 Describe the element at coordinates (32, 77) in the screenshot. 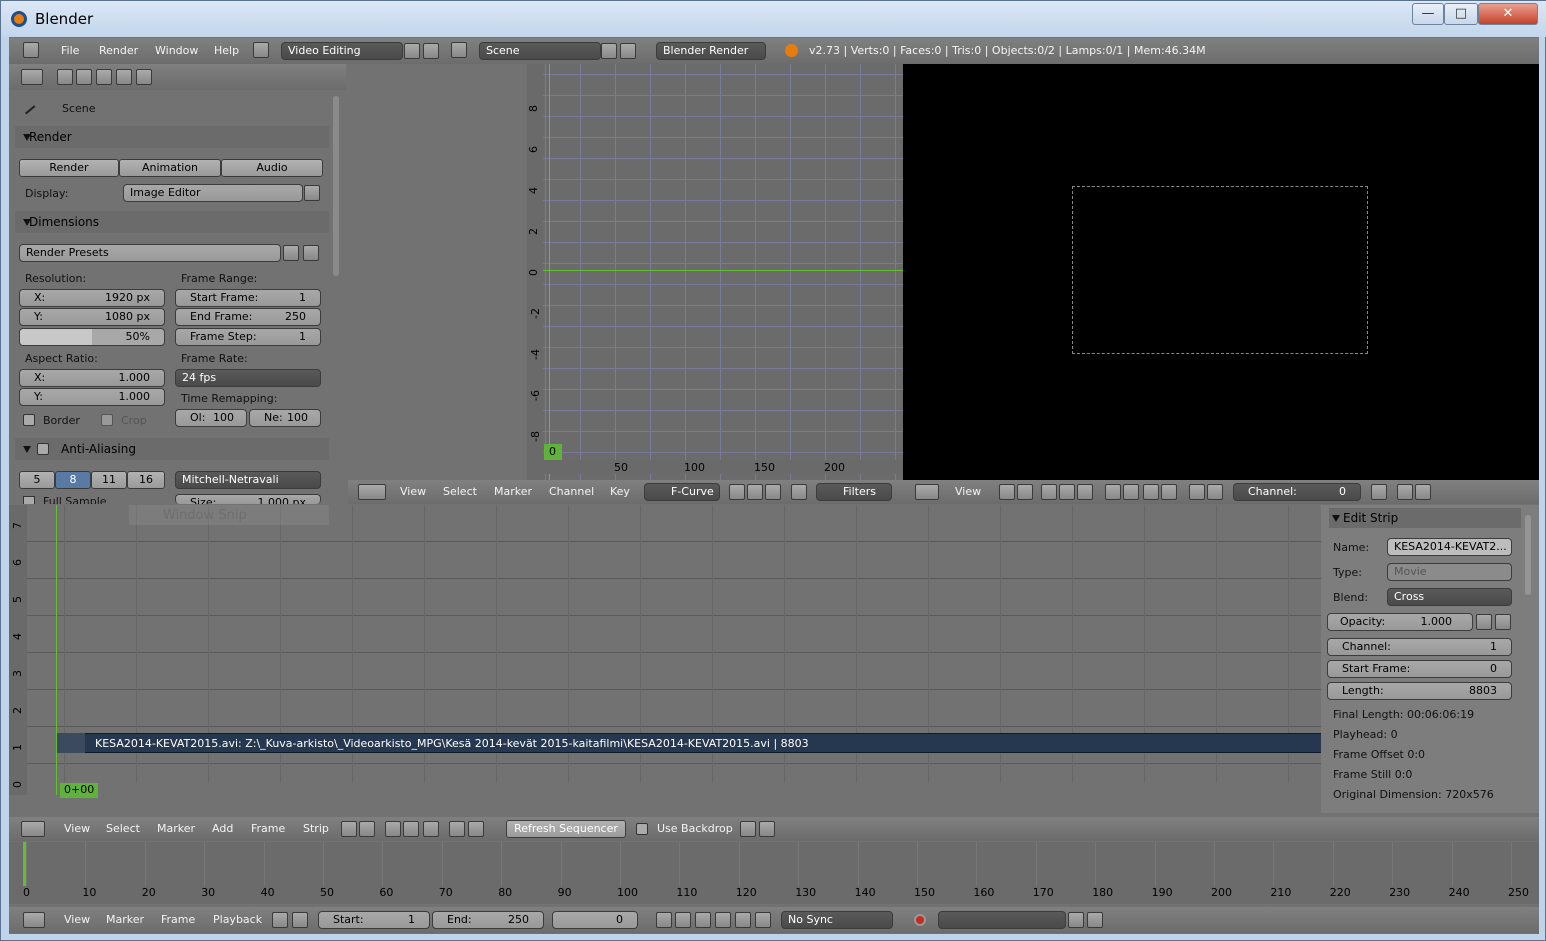

I see `editor-type-icon` at that location.